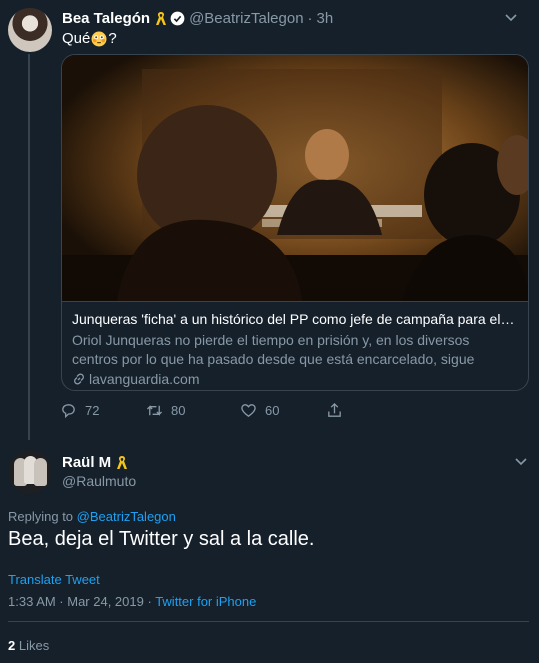 The image size is (539, 663). Describe the element at coordinates (177, 18) in the screenshot. I see `verified-badge-icon` at that location.